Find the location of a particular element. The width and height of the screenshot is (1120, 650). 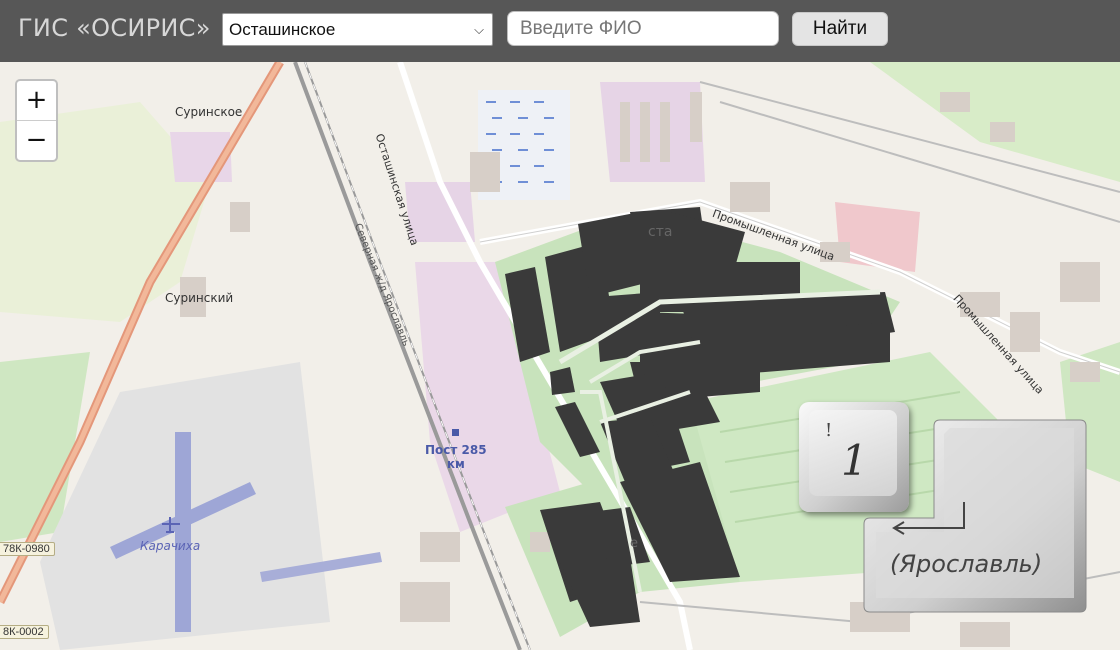

label-fragment-sta: ста is located at coordinates (660, 232).